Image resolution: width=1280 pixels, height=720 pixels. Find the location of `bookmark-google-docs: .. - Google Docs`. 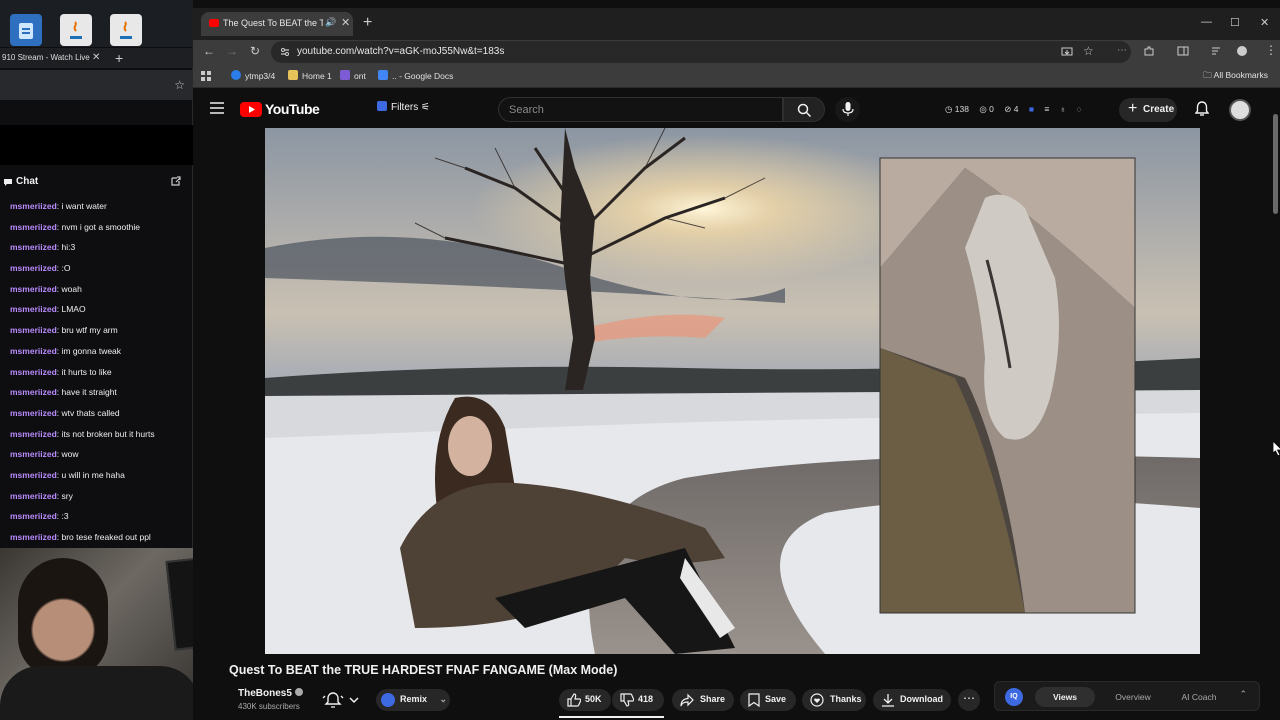

bookmark-google-docs: .. - Google Docs is located at coordinates (415, 75).